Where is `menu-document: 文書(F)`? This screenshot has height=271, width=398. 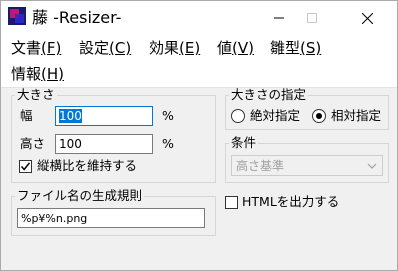
menu-document: 文書(F) is located at coordinates (36, 48).